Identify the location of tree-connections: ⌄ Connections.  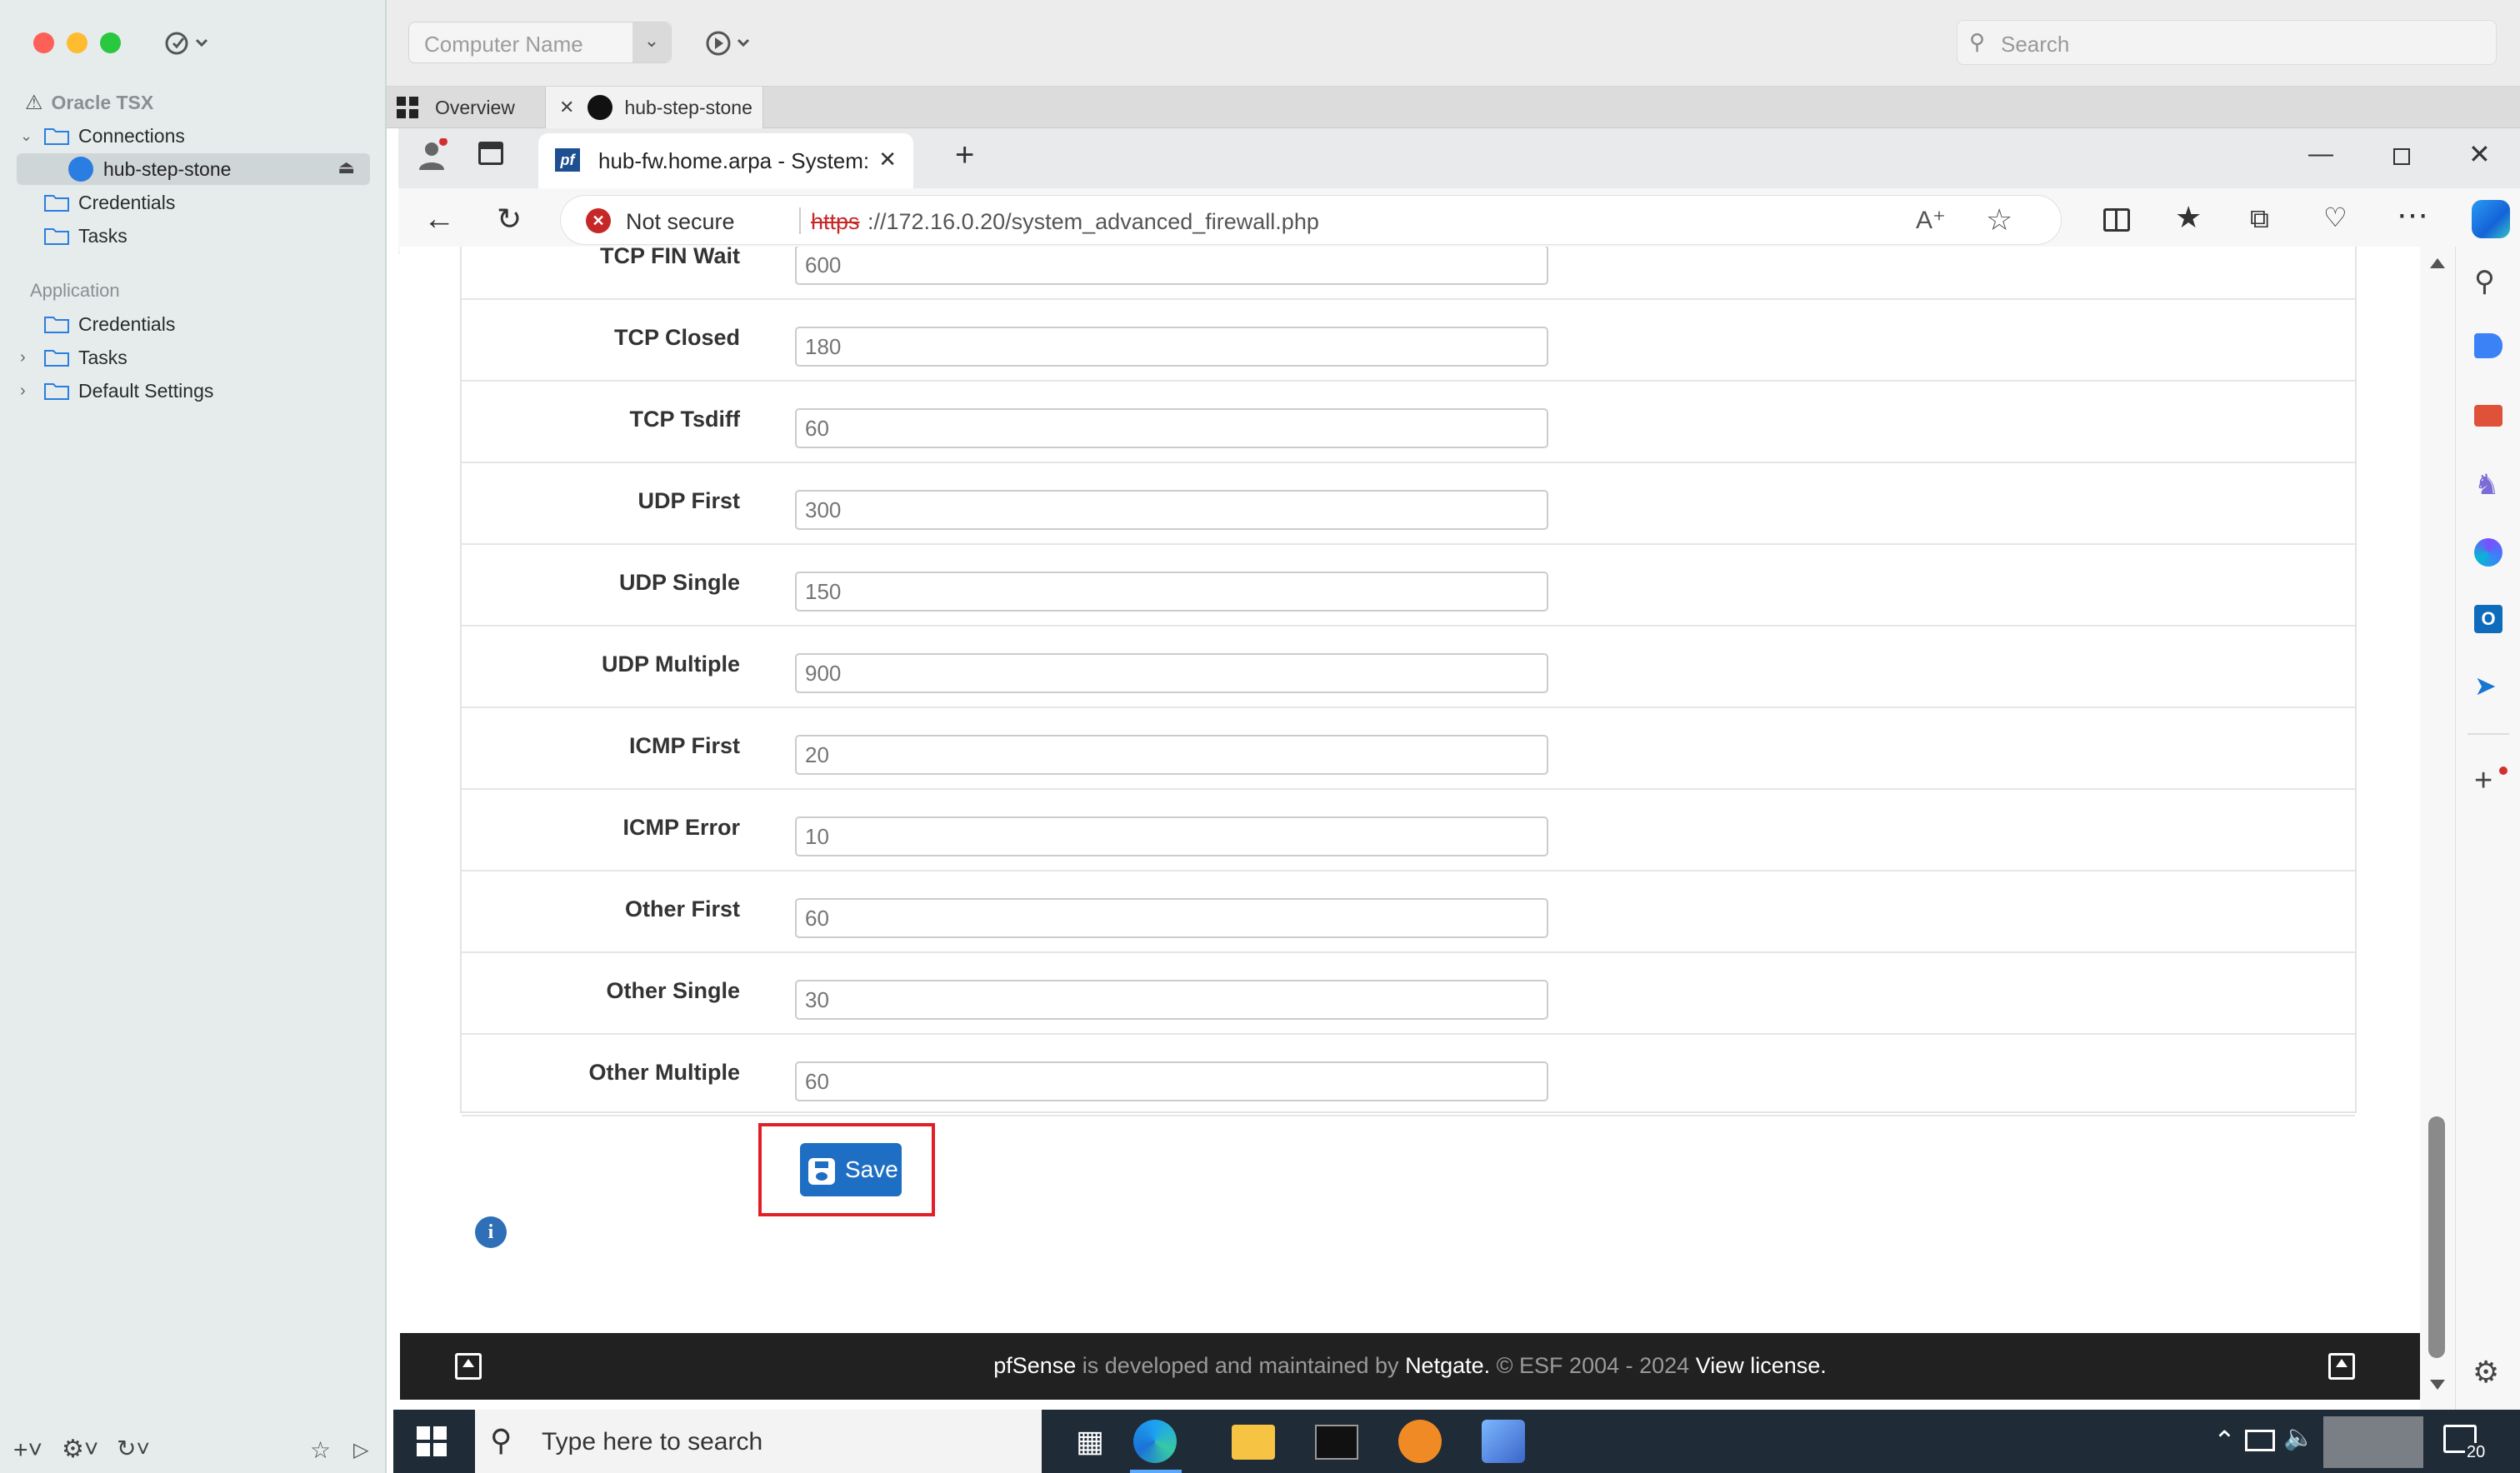
(102, 136).